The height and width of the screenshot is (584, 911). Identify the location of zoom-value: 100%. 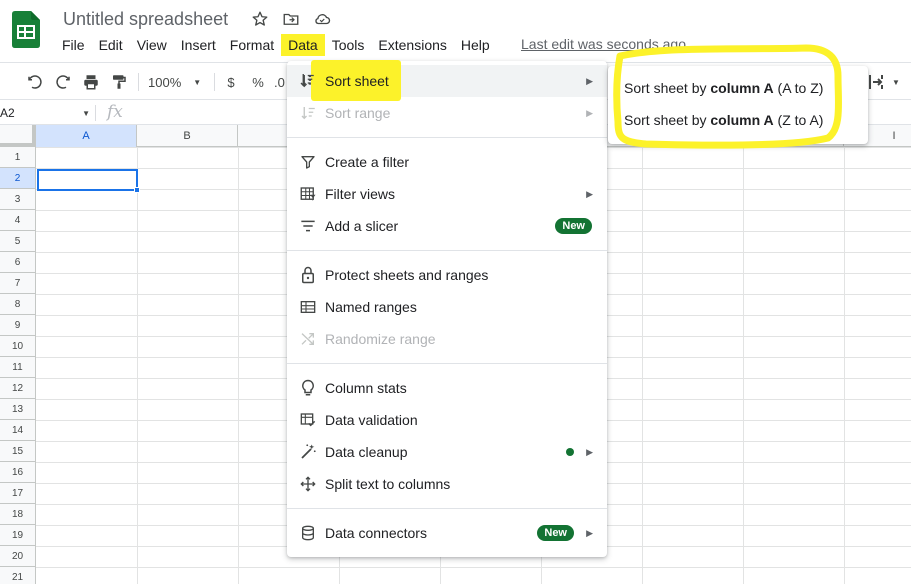
(165, 82).